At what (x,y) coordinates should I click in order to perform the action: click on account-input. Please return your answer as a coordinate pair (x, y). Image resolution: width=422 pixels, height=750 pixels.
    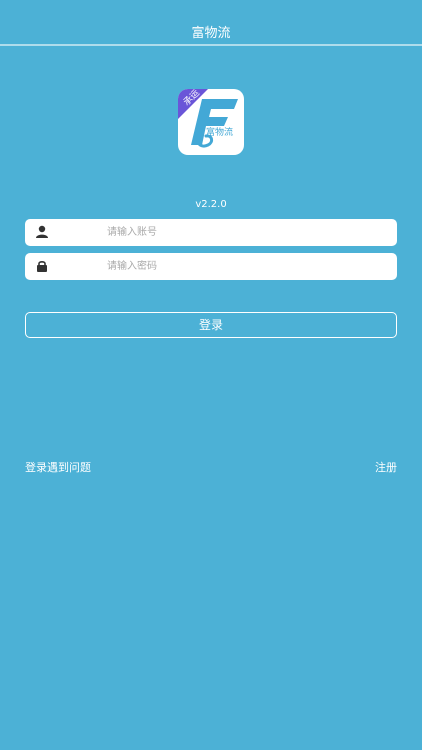
    Looking at the image, I should click on (247, 232).